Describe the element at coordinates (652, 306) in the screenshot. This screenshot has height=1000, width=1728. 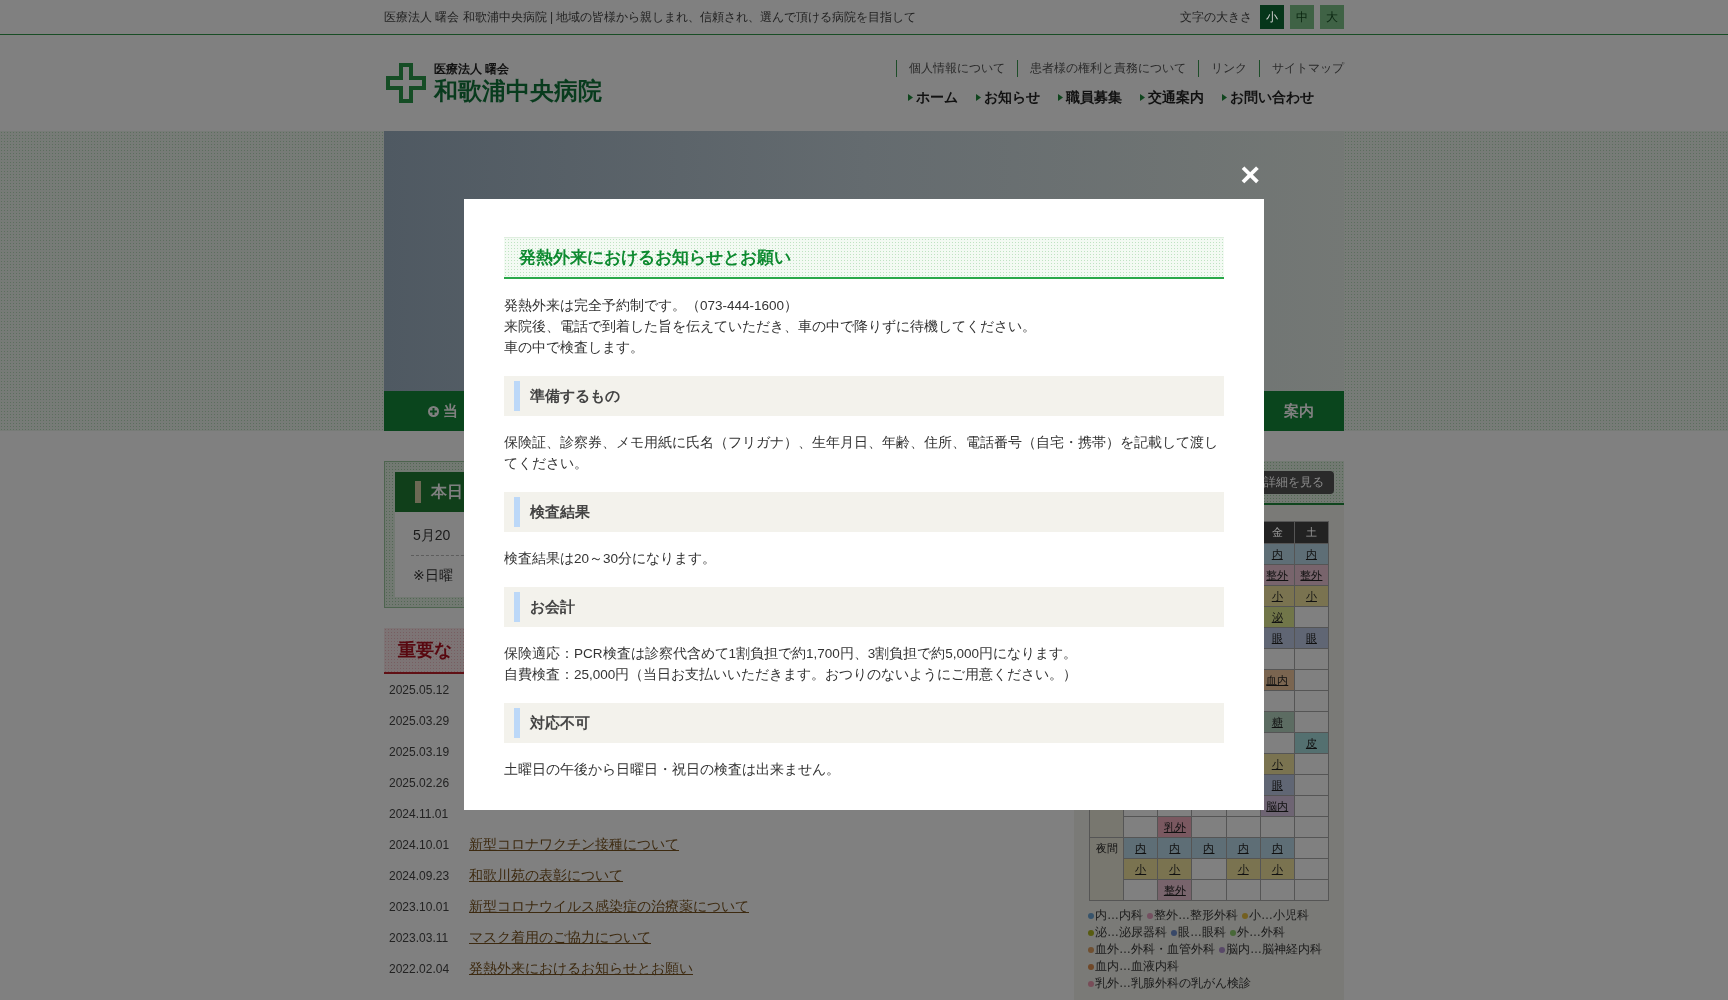
I see `dialog-text: 発熱外来は完全予約制です。（073-444-1600）` at that location.